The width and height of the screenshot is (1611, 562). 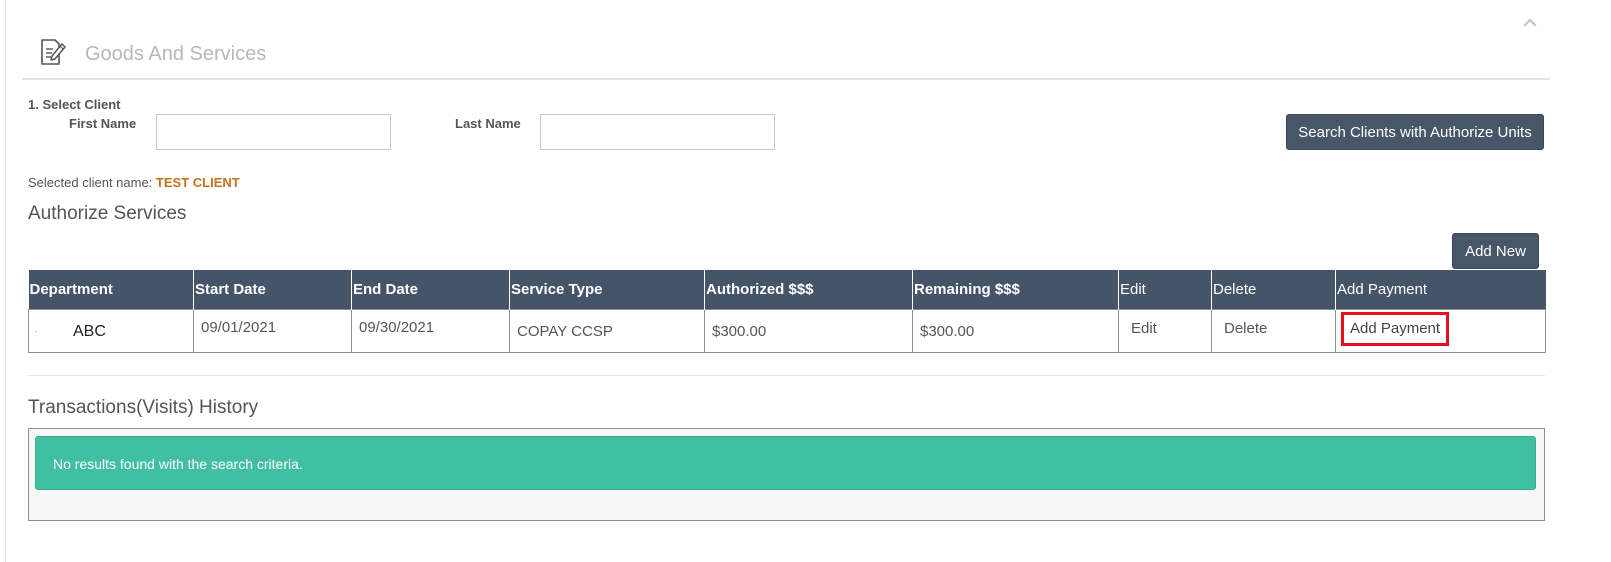 I want to click on last-name-label: Last Name, so click(x=488, y=123).